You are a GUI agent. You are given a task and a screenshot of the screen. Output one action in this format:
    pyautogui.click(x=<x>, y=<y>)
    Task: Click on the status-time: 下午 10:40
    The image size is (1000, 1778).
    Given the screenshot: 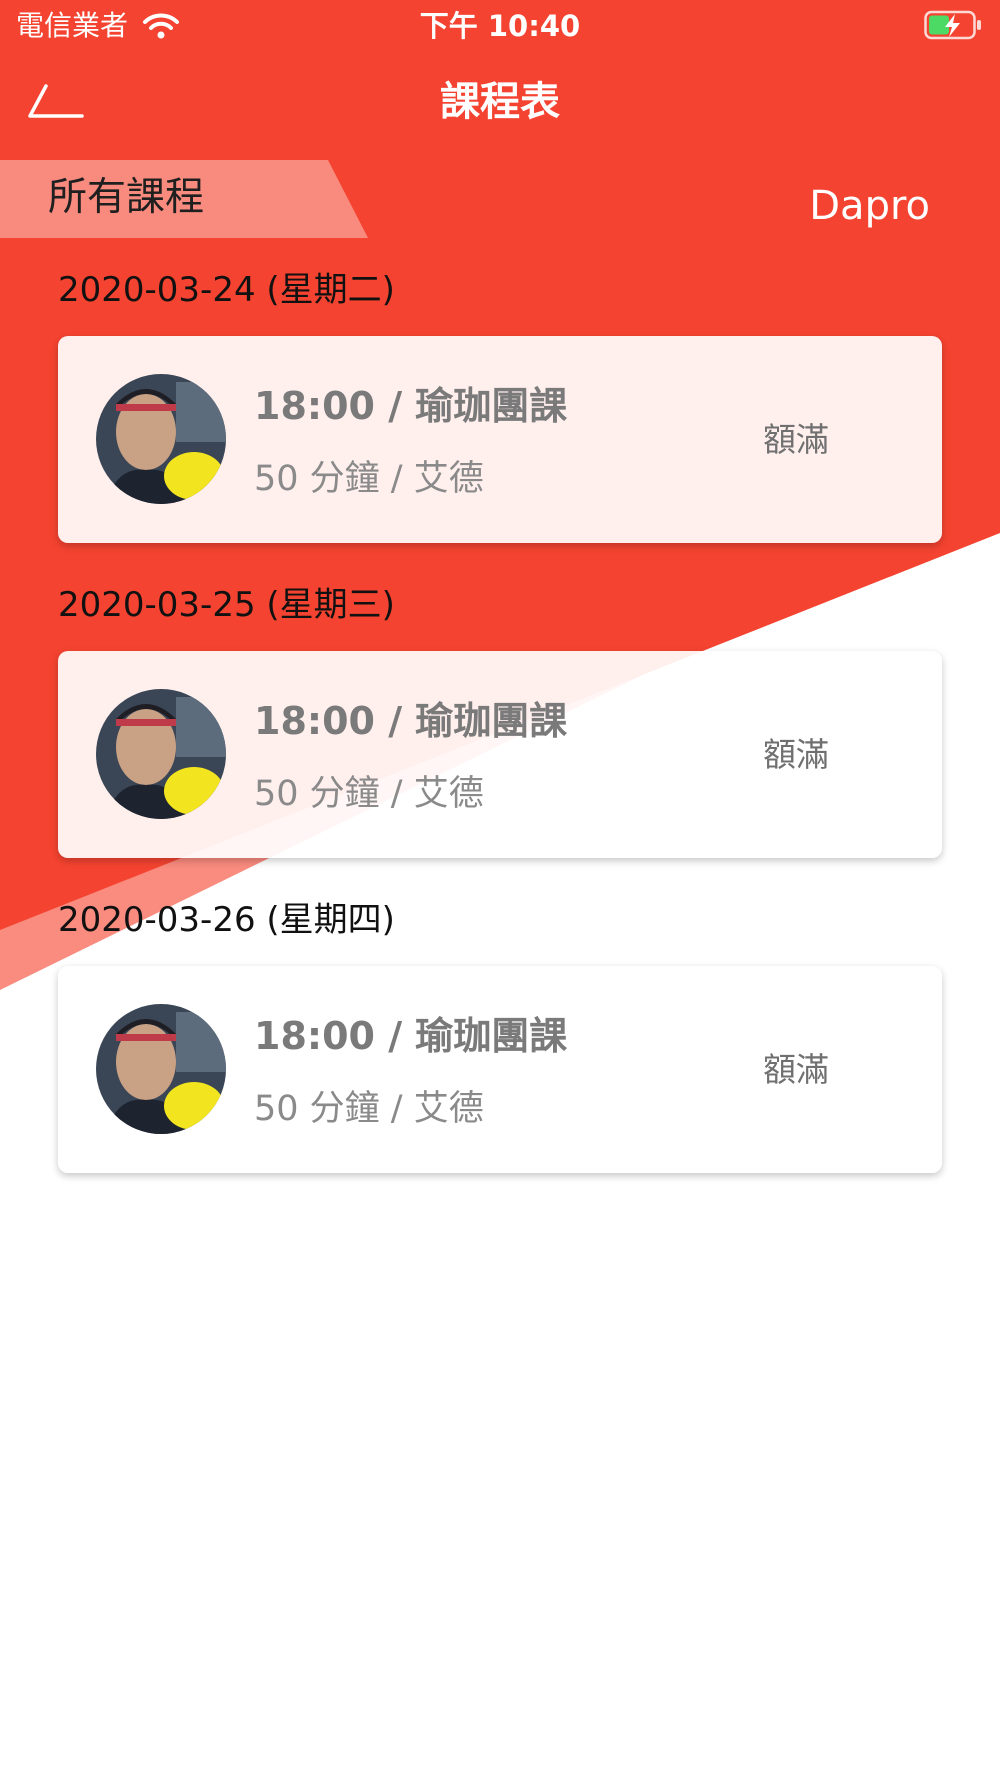 What is the action you would take?
    pyautogui.click(x=500, y=26)
    